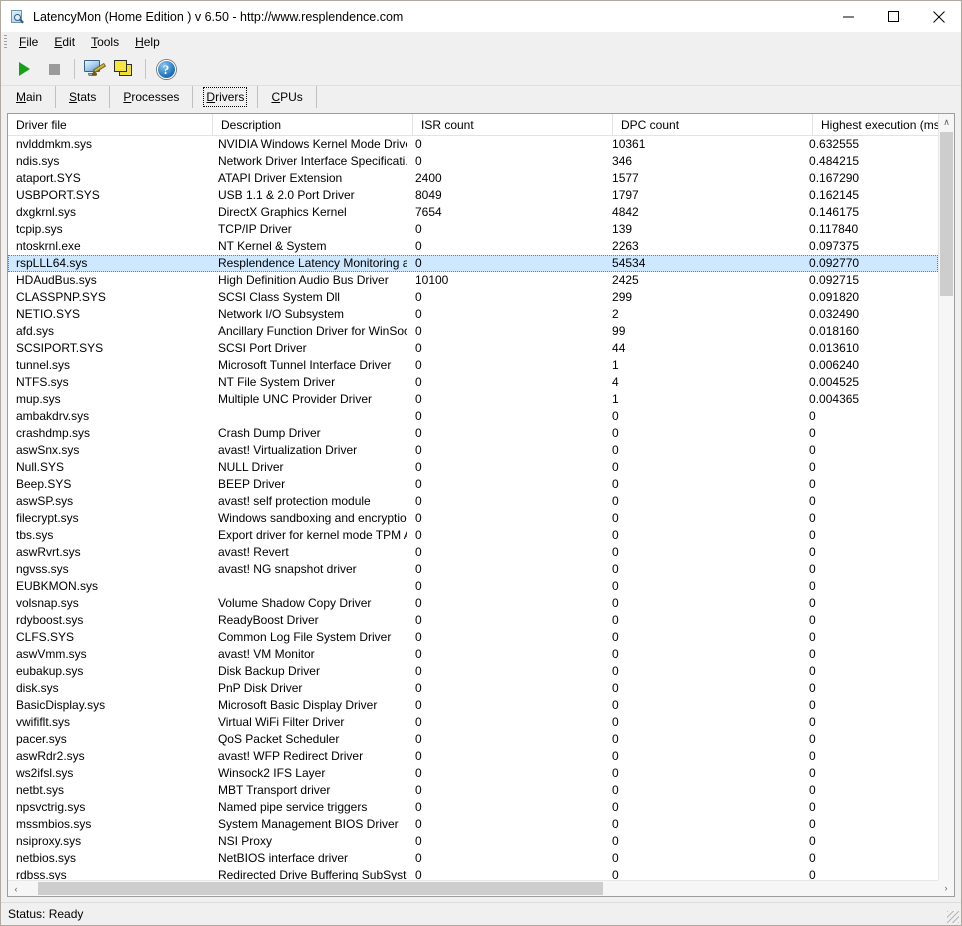 The height and width of the screenshot is (926, 962). Describe the element at coordinates (473, 756) in the screenshot. I see `table-row: aswRdr2.sys avast! WFP Redirect Driver 0 0 0` at that location.